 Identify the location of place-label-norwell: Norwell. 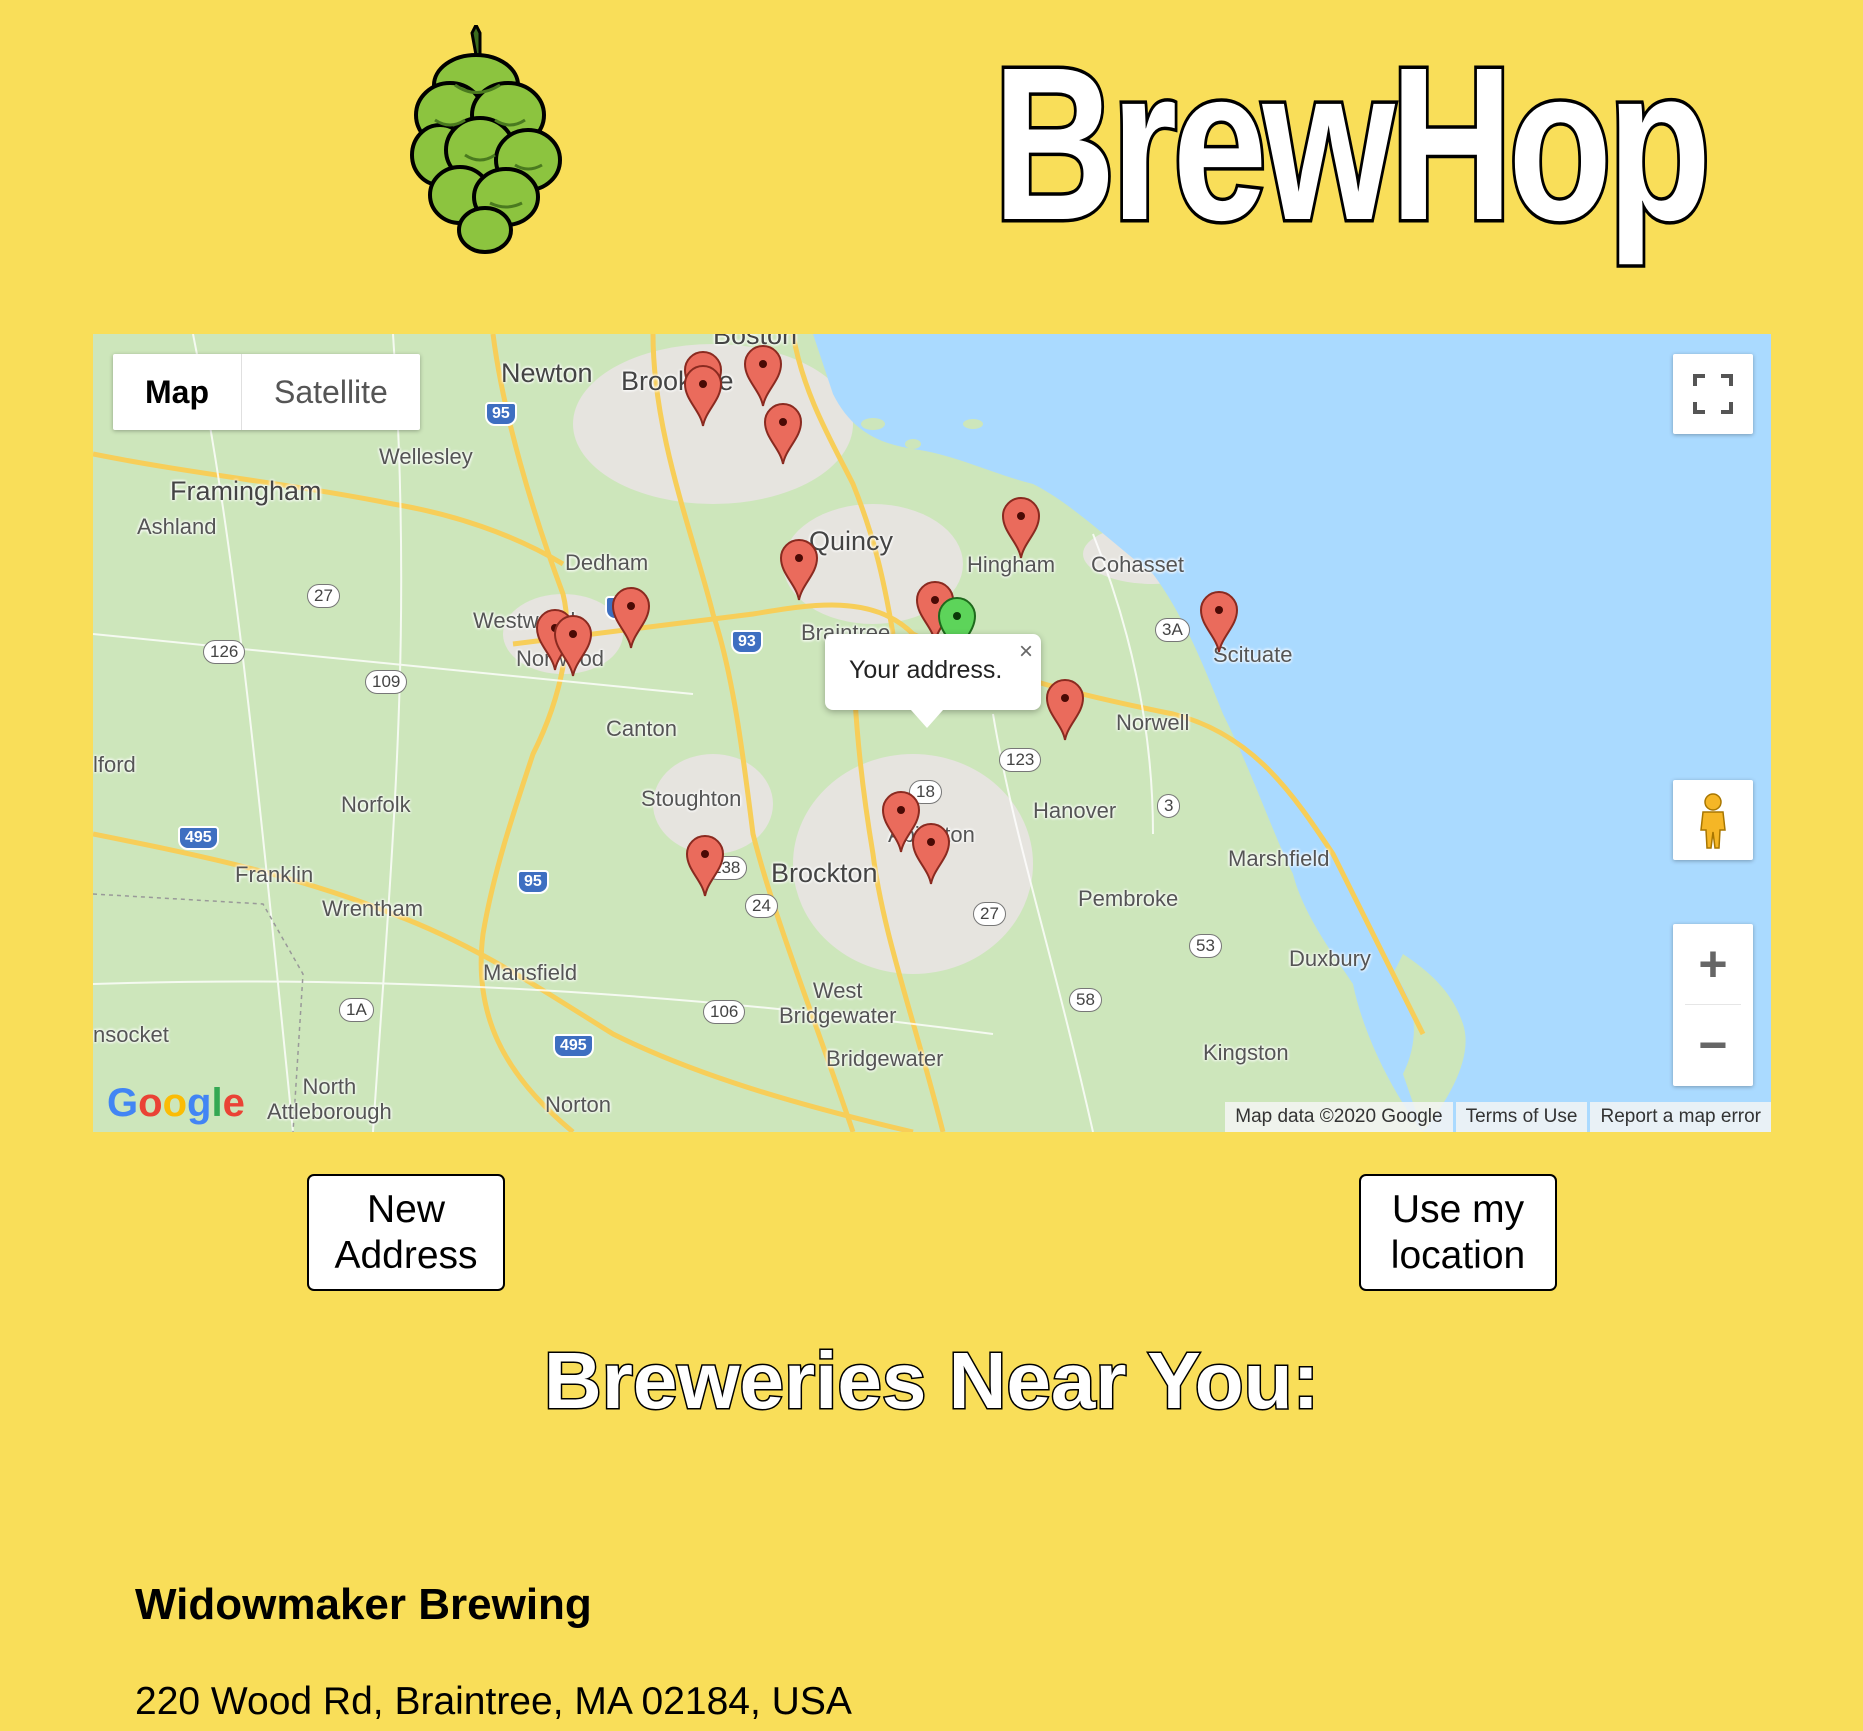
(1153, 722).